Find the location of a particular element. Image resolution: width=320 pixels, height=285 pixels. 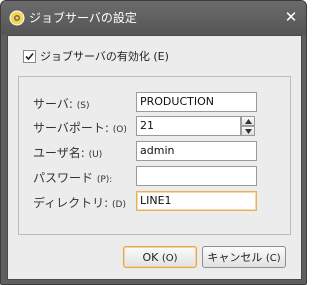

port-spinner is located at coordinates (248, 126).